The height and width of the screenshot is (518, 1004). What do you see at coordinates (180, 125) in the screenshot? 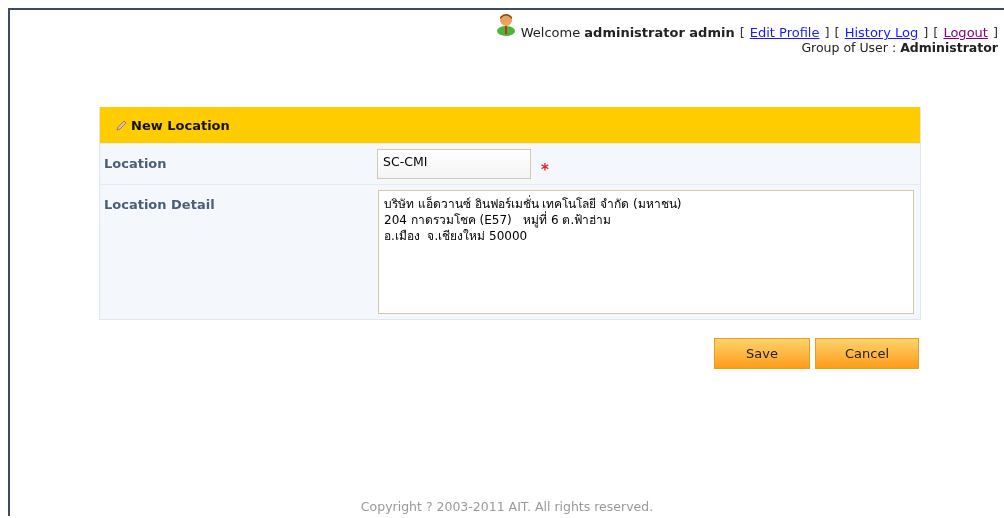
I see `form-title: New Location` at bounding box center [180, 125].